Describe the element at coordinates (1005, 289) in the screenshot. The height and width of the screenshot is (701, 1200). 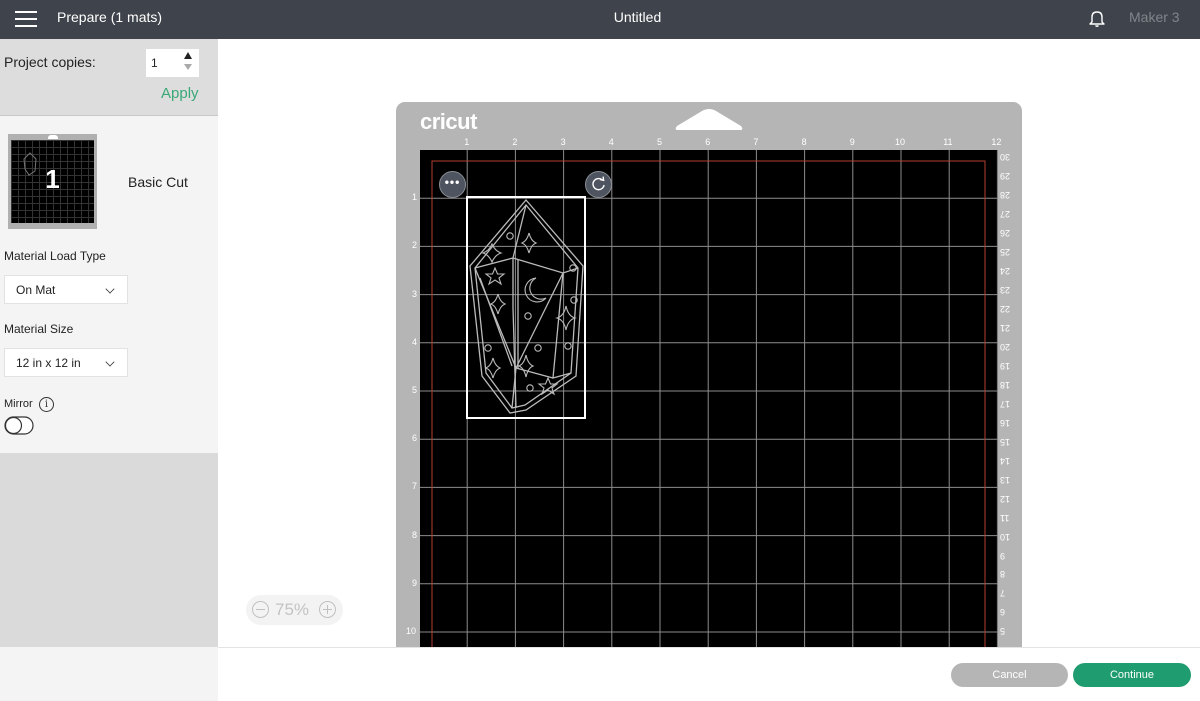
I see `ruler-right-label: 23` at that location.